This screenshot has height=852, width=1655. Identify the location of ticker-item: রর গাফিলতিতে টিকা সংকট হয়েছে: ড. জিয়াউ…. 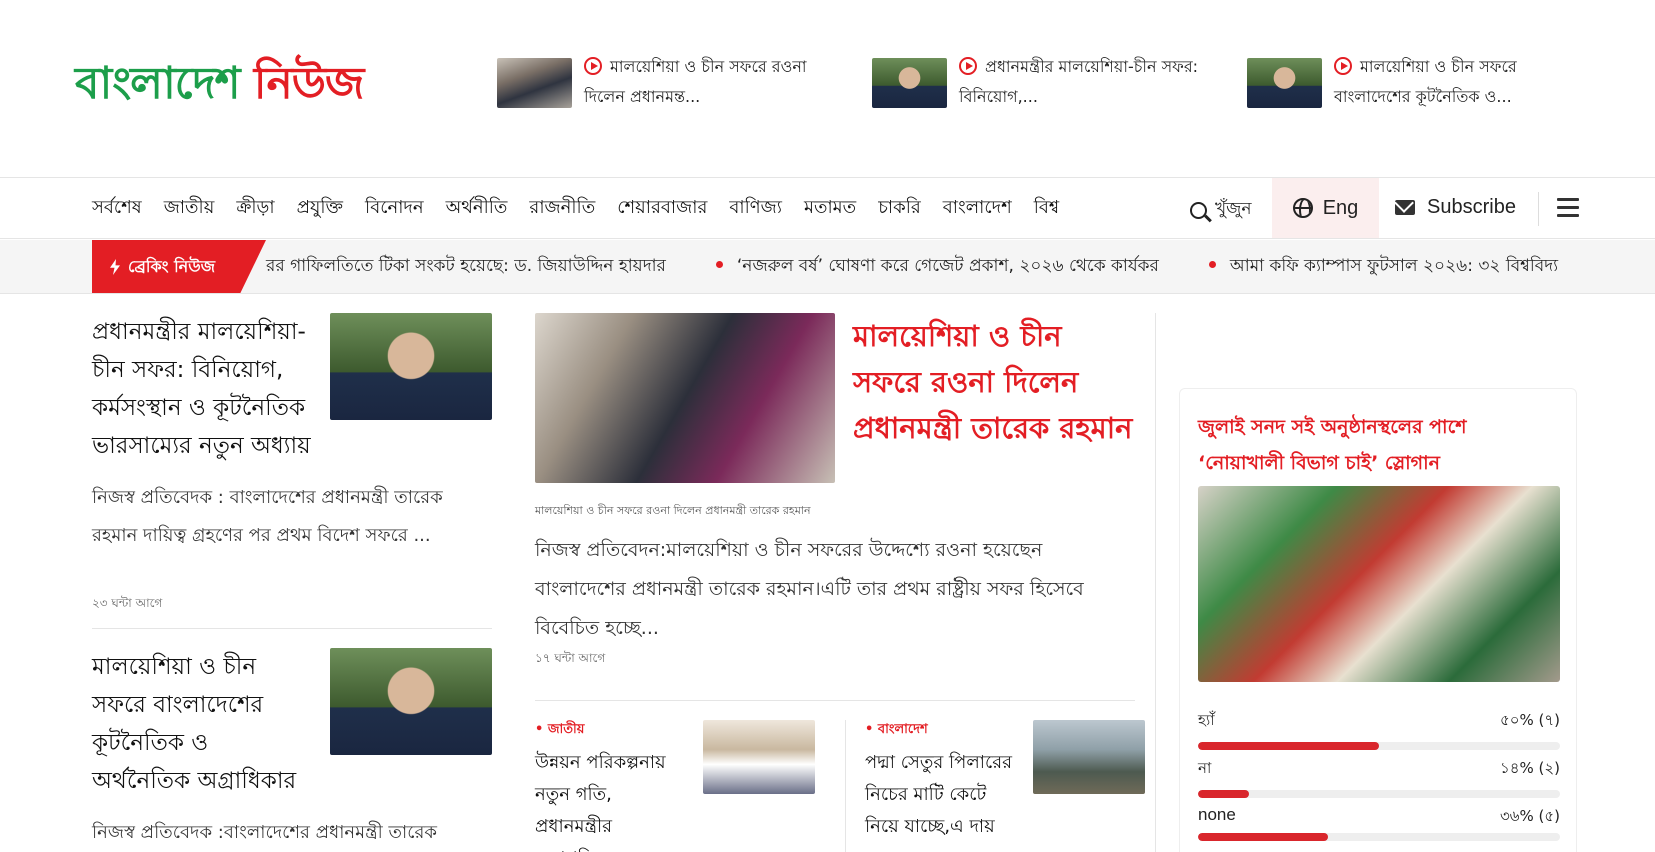
(466, 267).